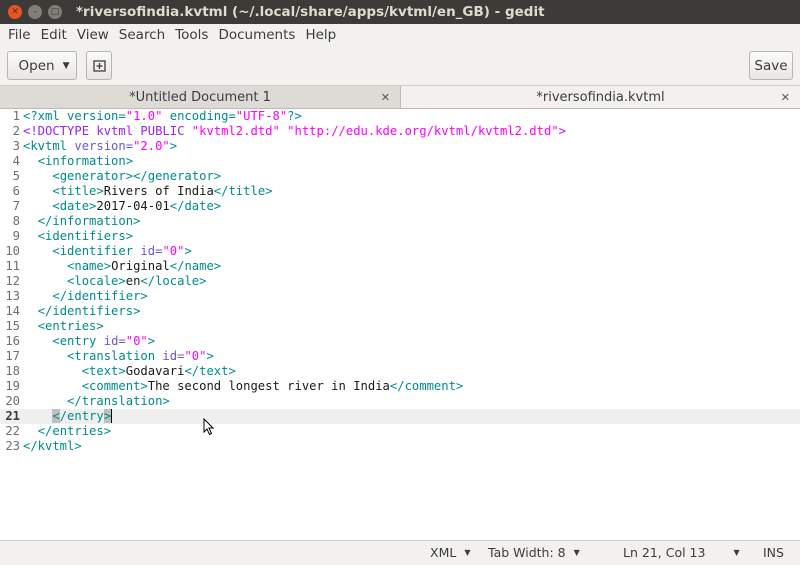  What do you see at coordinates (158, 191) in the screenshot?
I see `code-token: Rivers of India` at bounding box center [158, 191].